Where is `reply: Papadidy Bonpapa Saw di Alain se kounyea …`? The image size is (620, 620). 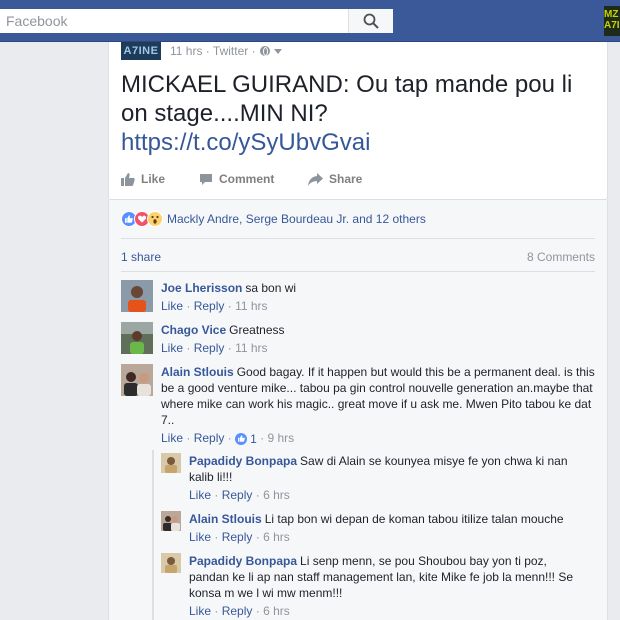
reply: Papadidy Bonpapa Saw di Alain se kounyea … is located at coordinates (379, 478).